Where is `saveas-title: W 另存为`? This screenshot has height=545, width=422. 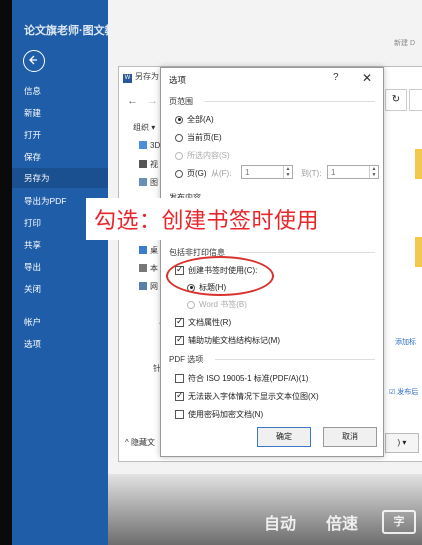 saveas-title: W 另存为 is located at coordinates (141, 77).